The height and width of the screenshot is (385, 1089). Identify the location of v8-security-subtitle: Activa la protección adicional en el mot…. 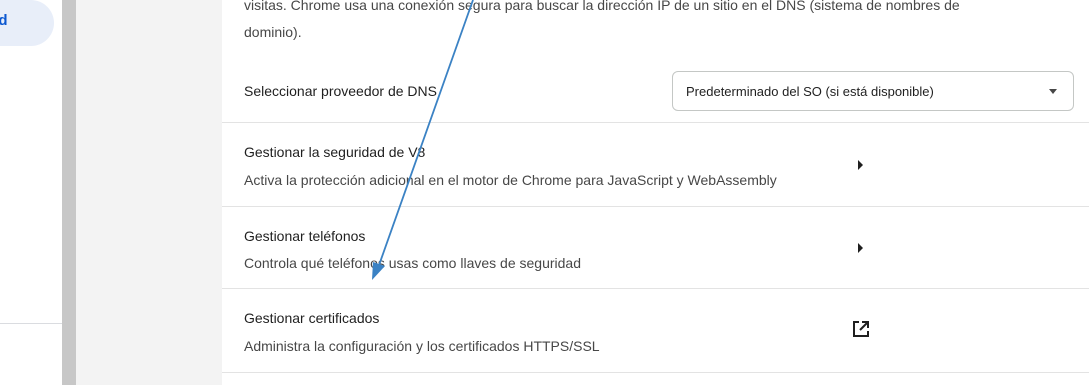
(510, 180).